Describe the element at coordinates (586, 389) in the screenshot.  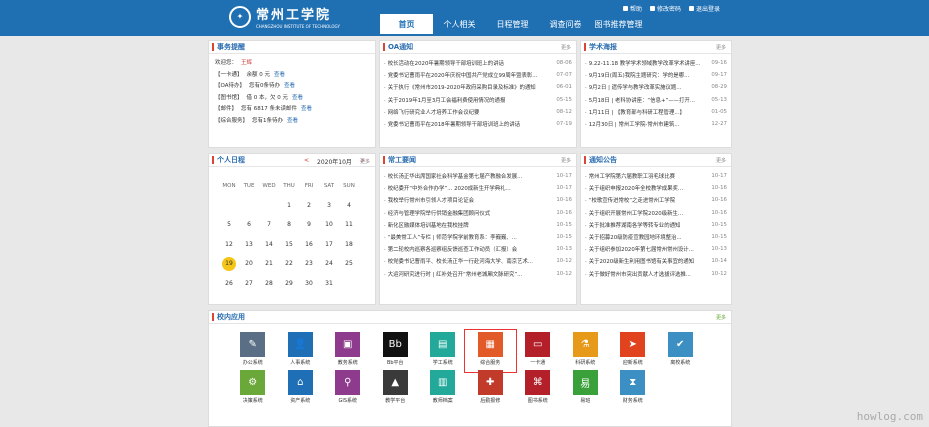
I see `app-tile: 易易班` at that location.